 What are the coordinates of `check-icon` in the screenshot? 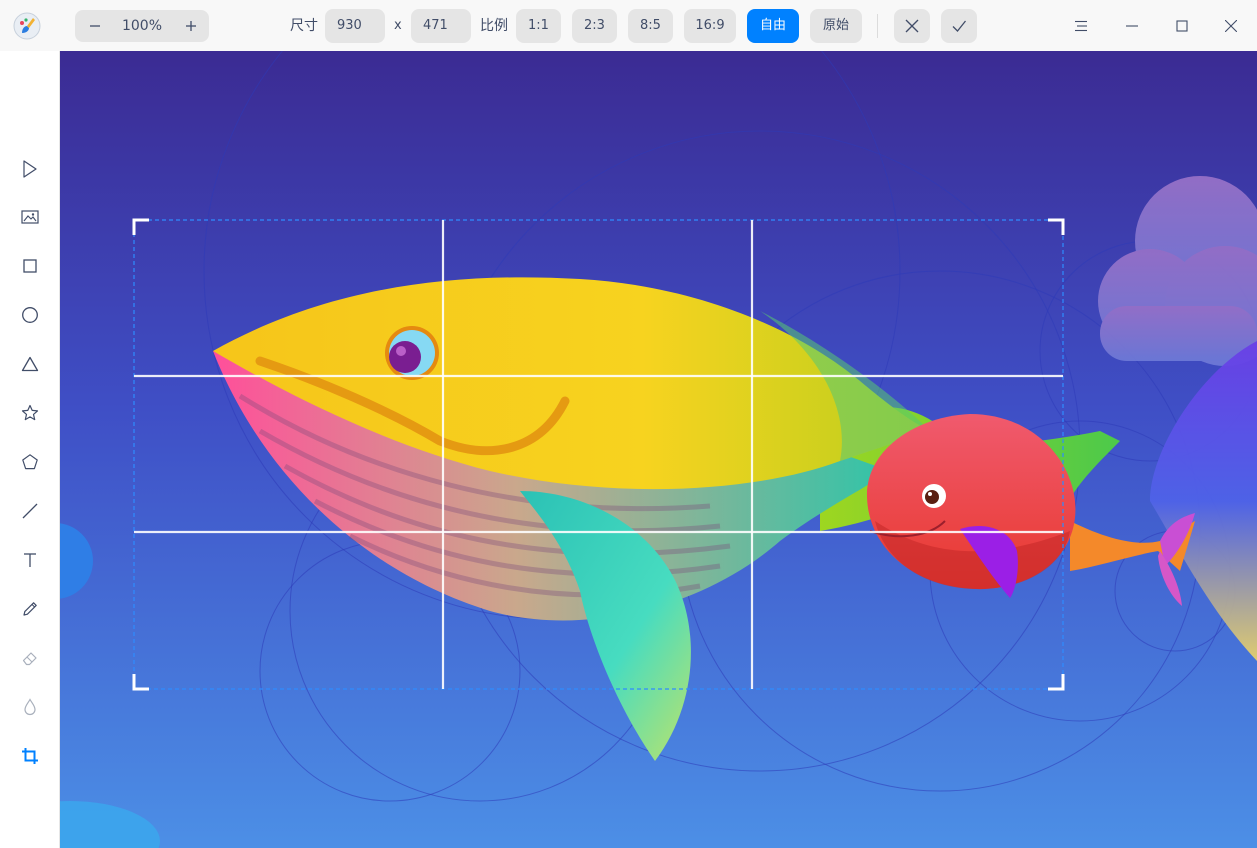 It's located at (959, 26).